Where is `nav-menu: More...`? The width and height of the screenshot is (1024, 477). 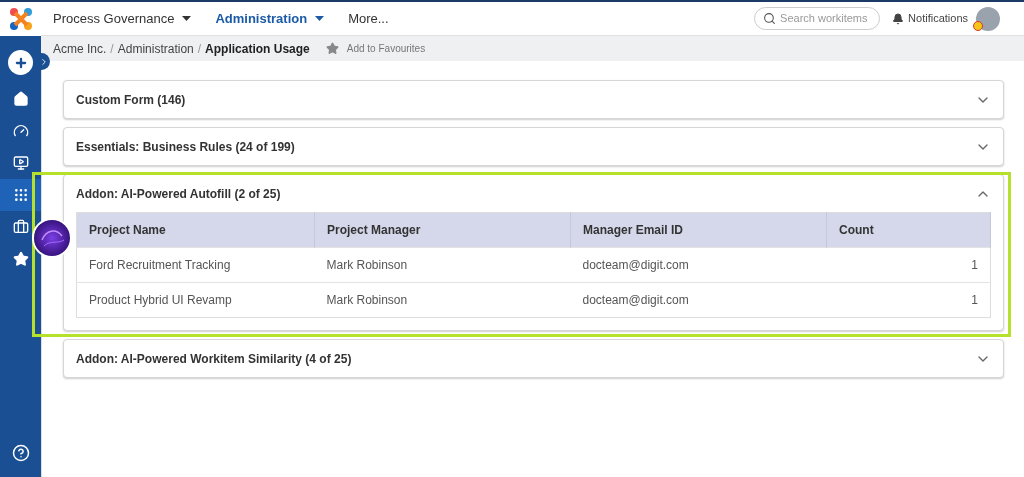 nav-menu: More... is located at coordinates (368, 18).